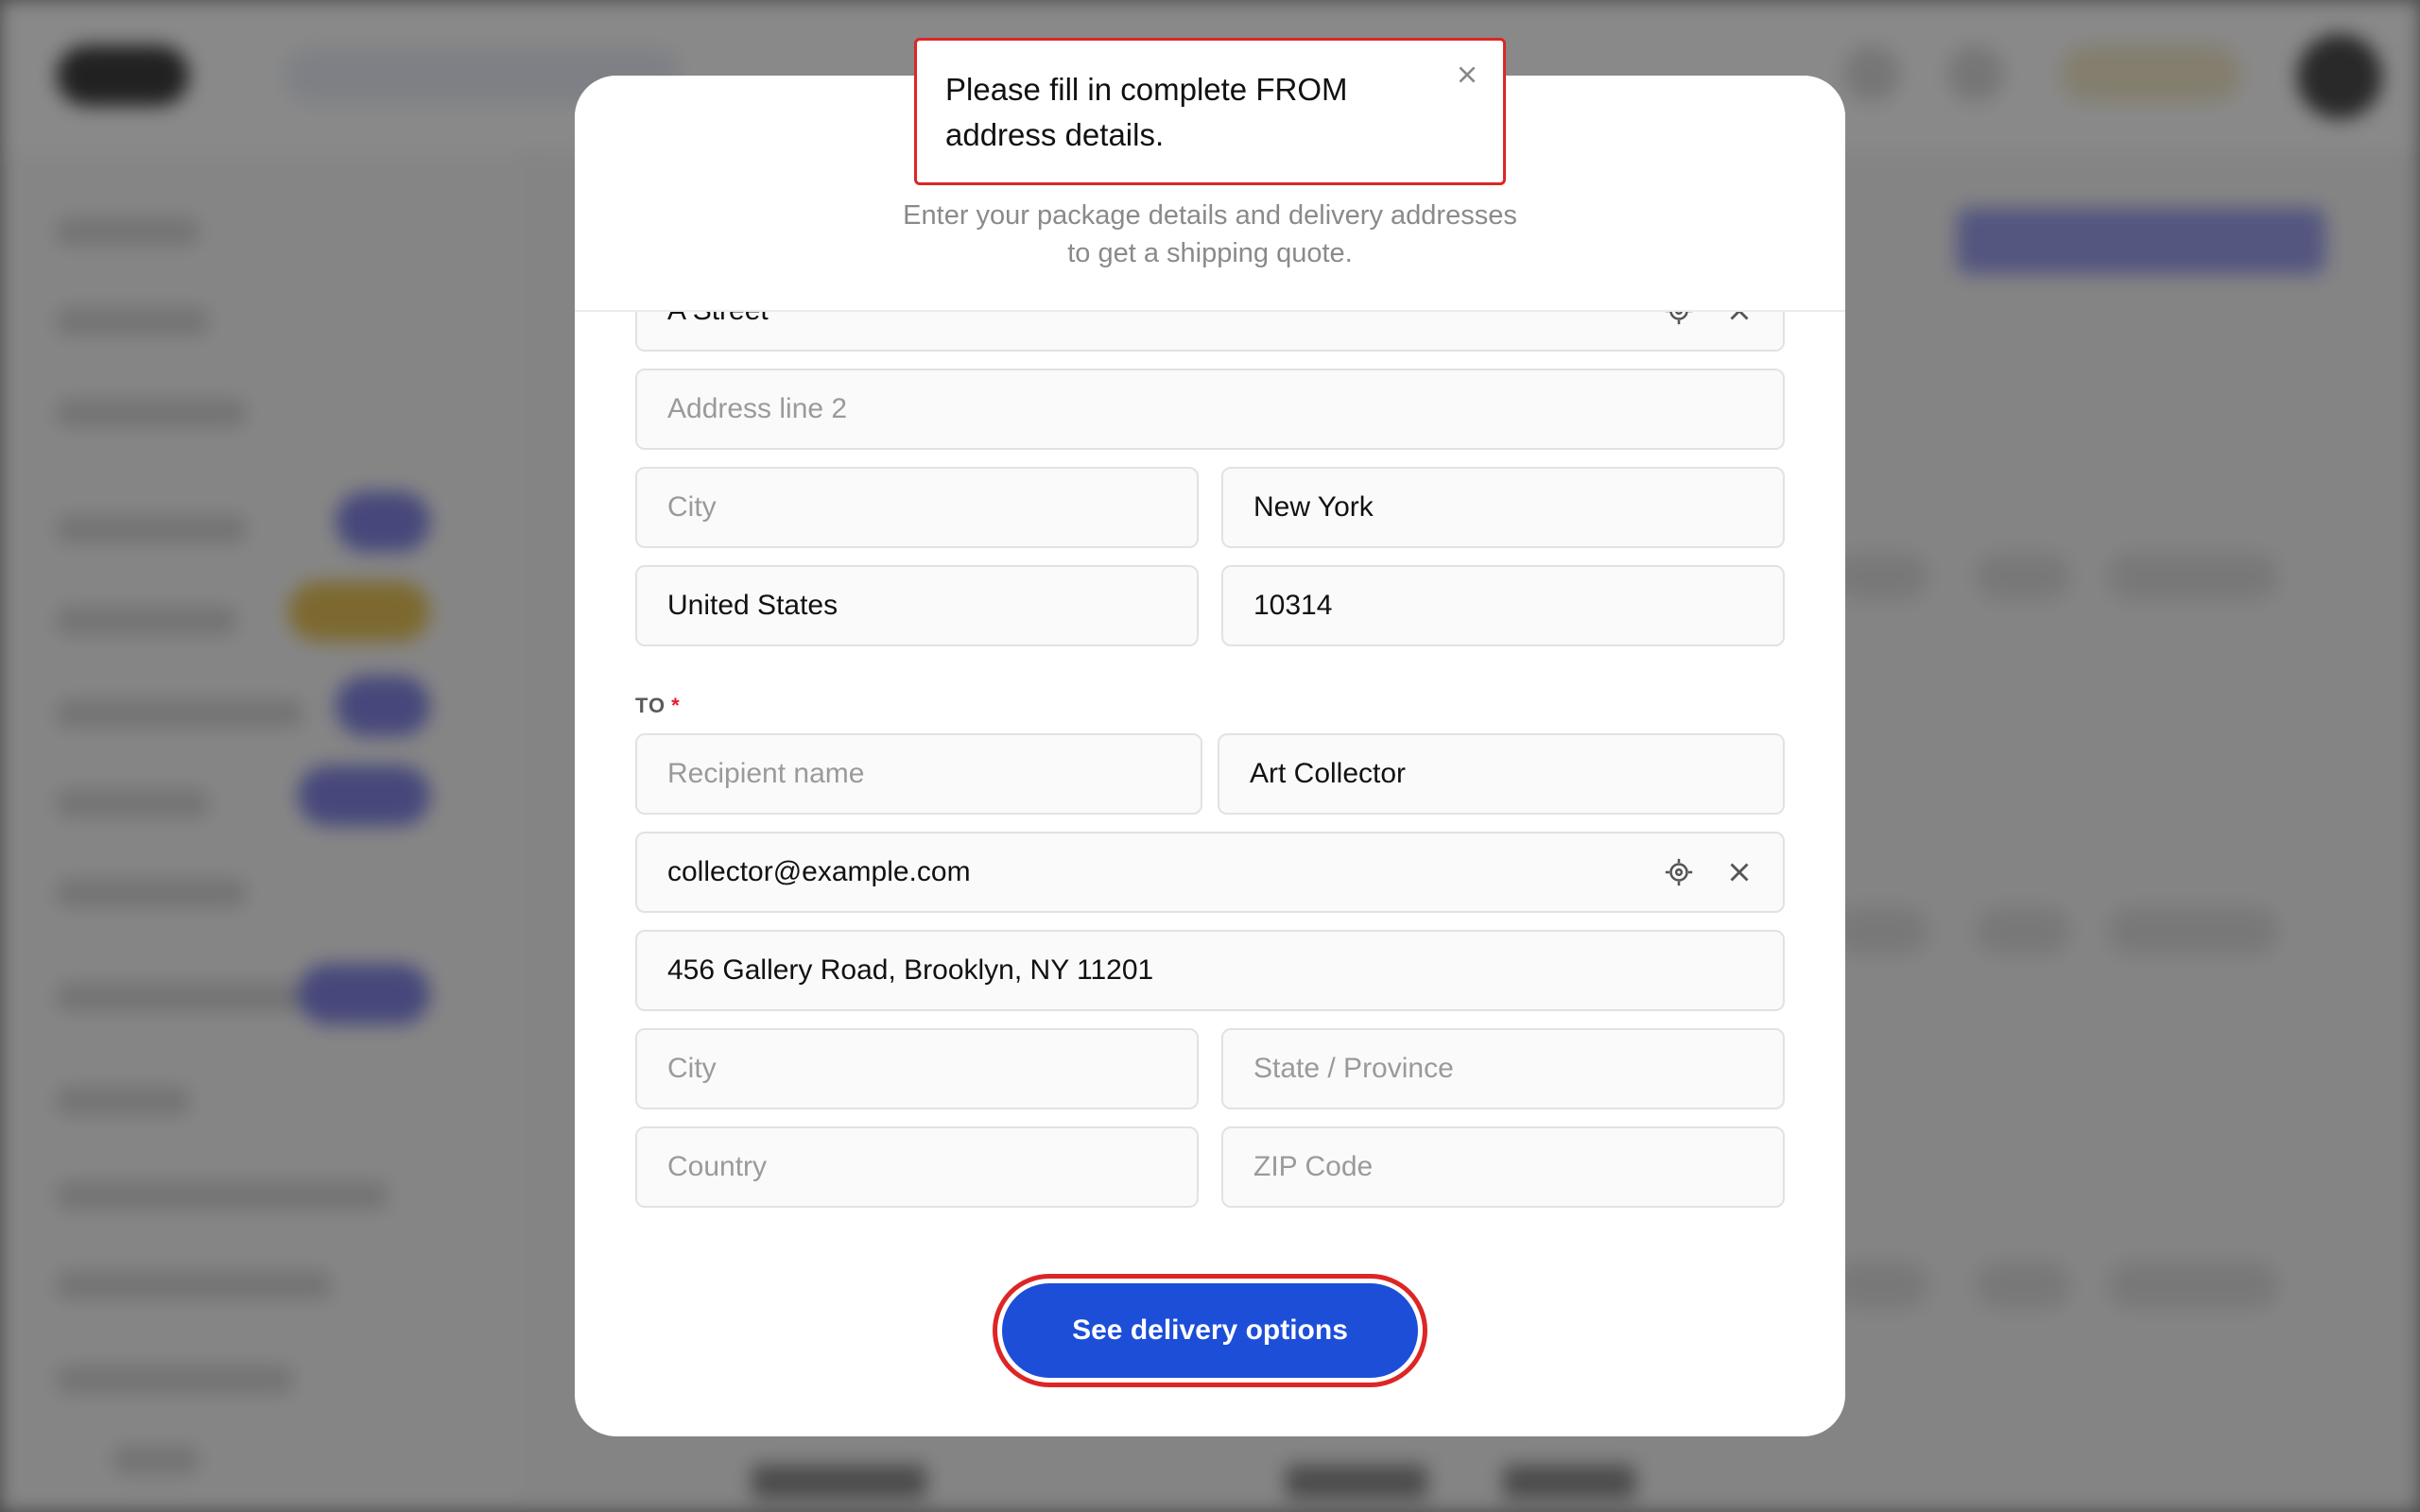  I want to click on modal-subtitle-line: to get a shipping quote., so click(1210, 253).